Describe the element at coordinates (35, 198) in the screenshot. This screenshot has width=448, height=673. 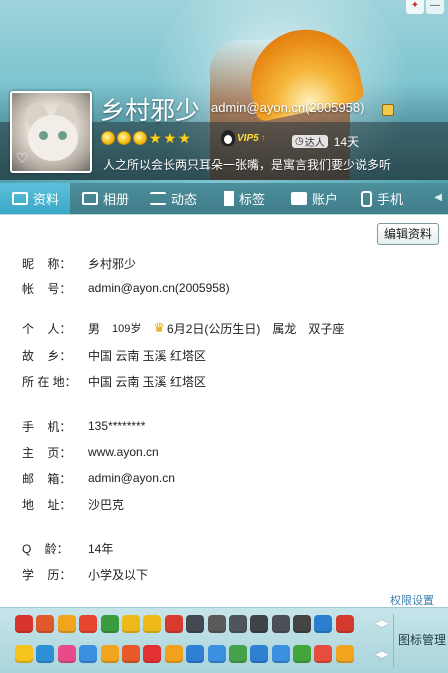
I see `tab-profile: 资料` at that location.